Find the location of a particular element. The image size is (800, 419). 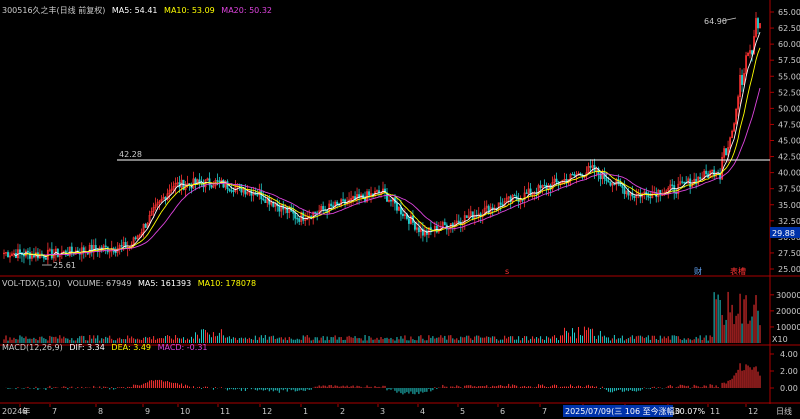

price-axis-label: 32.50 is located at coordinates (789, 221).